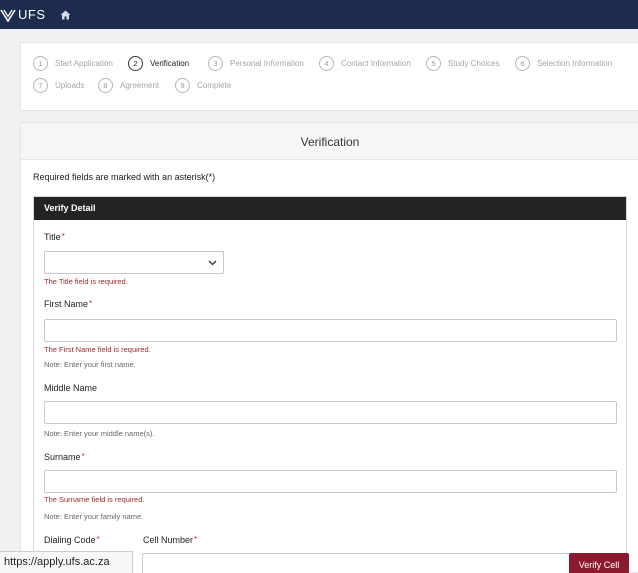 This screenshot has width=638, height=573. I want to click on title-label: Title*, so click(54, 237).